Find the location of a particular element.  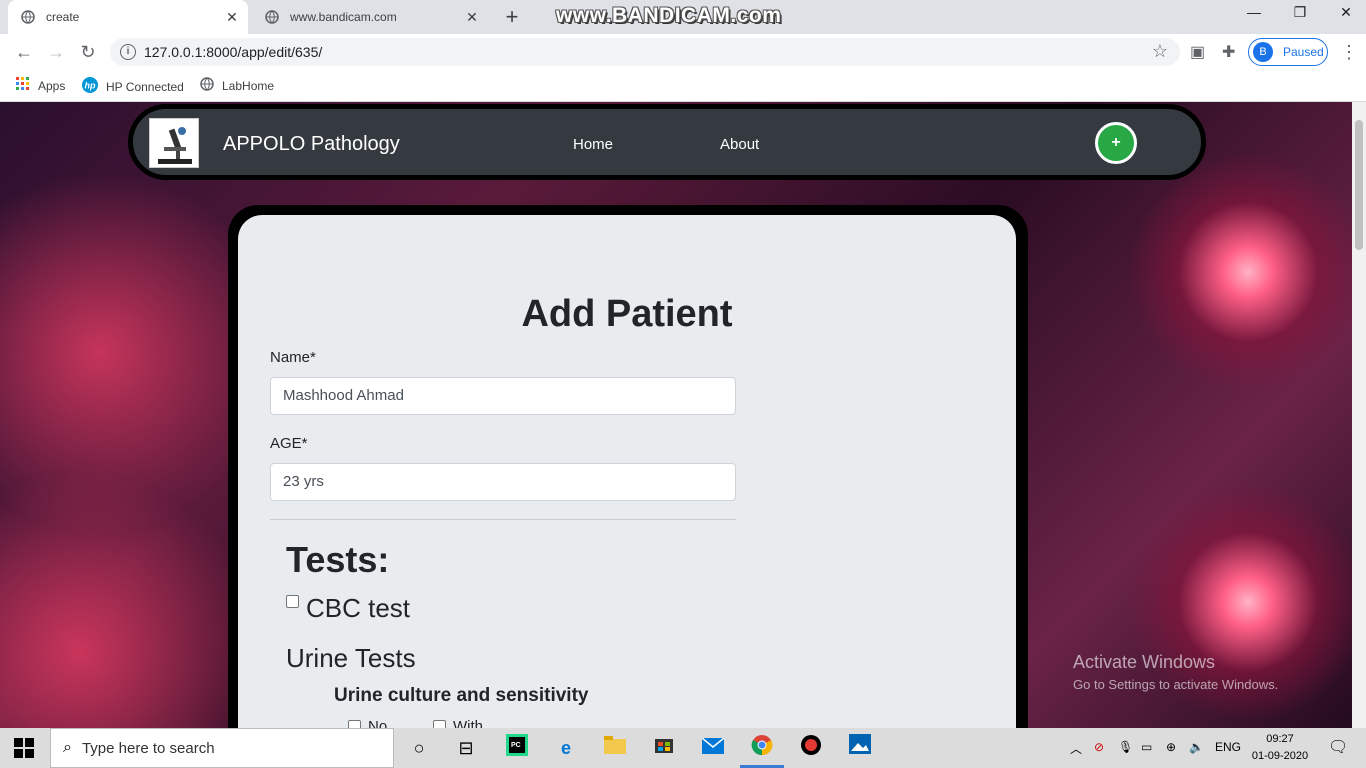

bookmark-apps: Apps is located at coordinates (40, 85).